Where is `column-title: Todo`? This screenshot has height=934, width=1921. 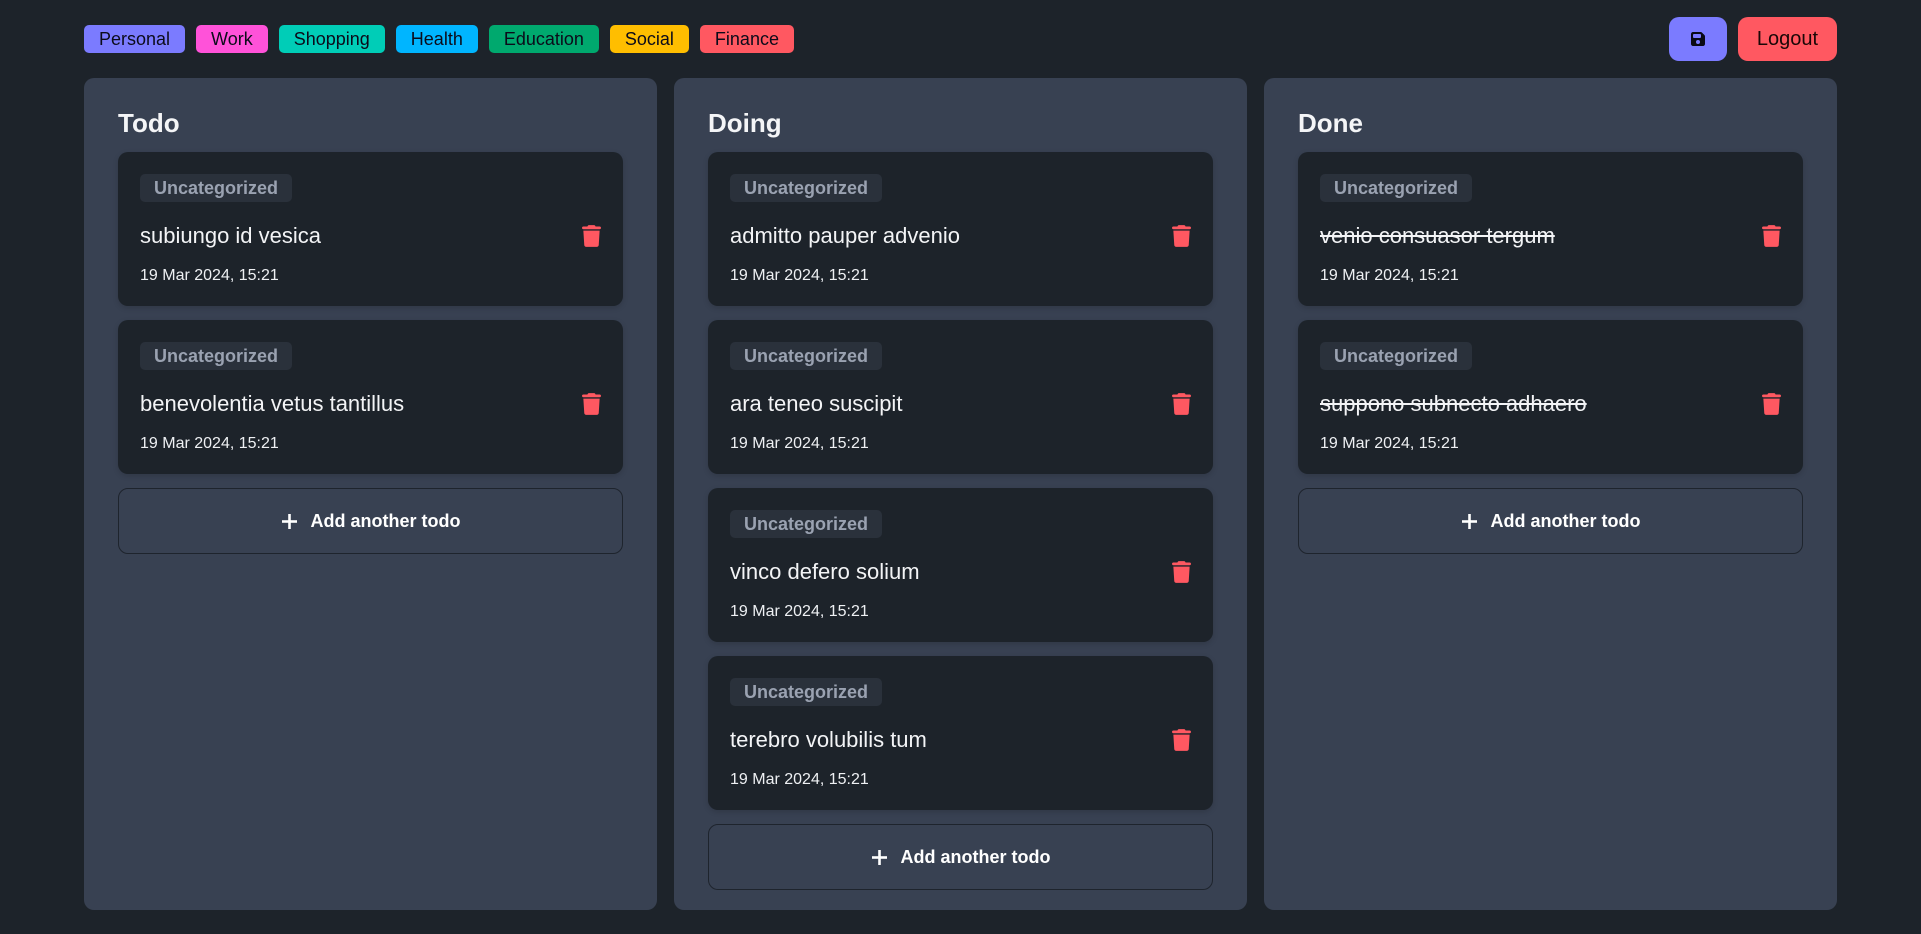 column-title: Todo is located at coordinates (149, 123).